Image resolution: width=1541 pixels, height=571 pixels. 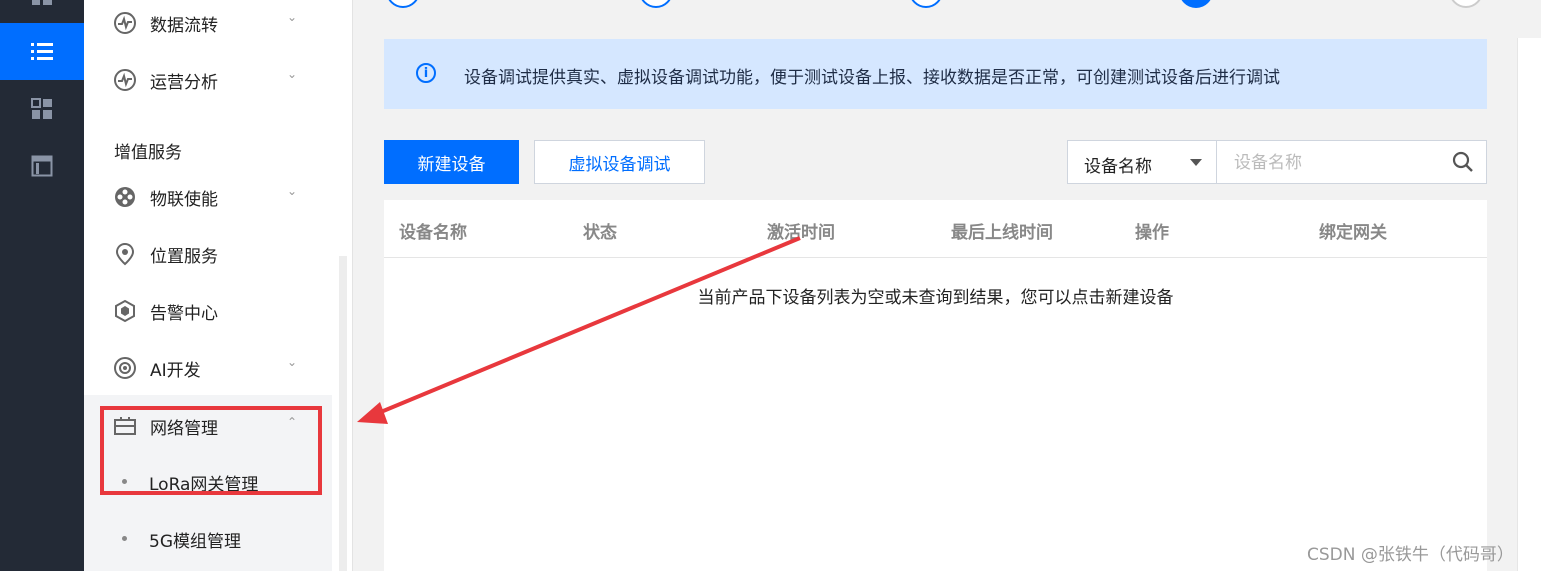 I want to click on annotation-highlight-box, so click(x=211, y=450).